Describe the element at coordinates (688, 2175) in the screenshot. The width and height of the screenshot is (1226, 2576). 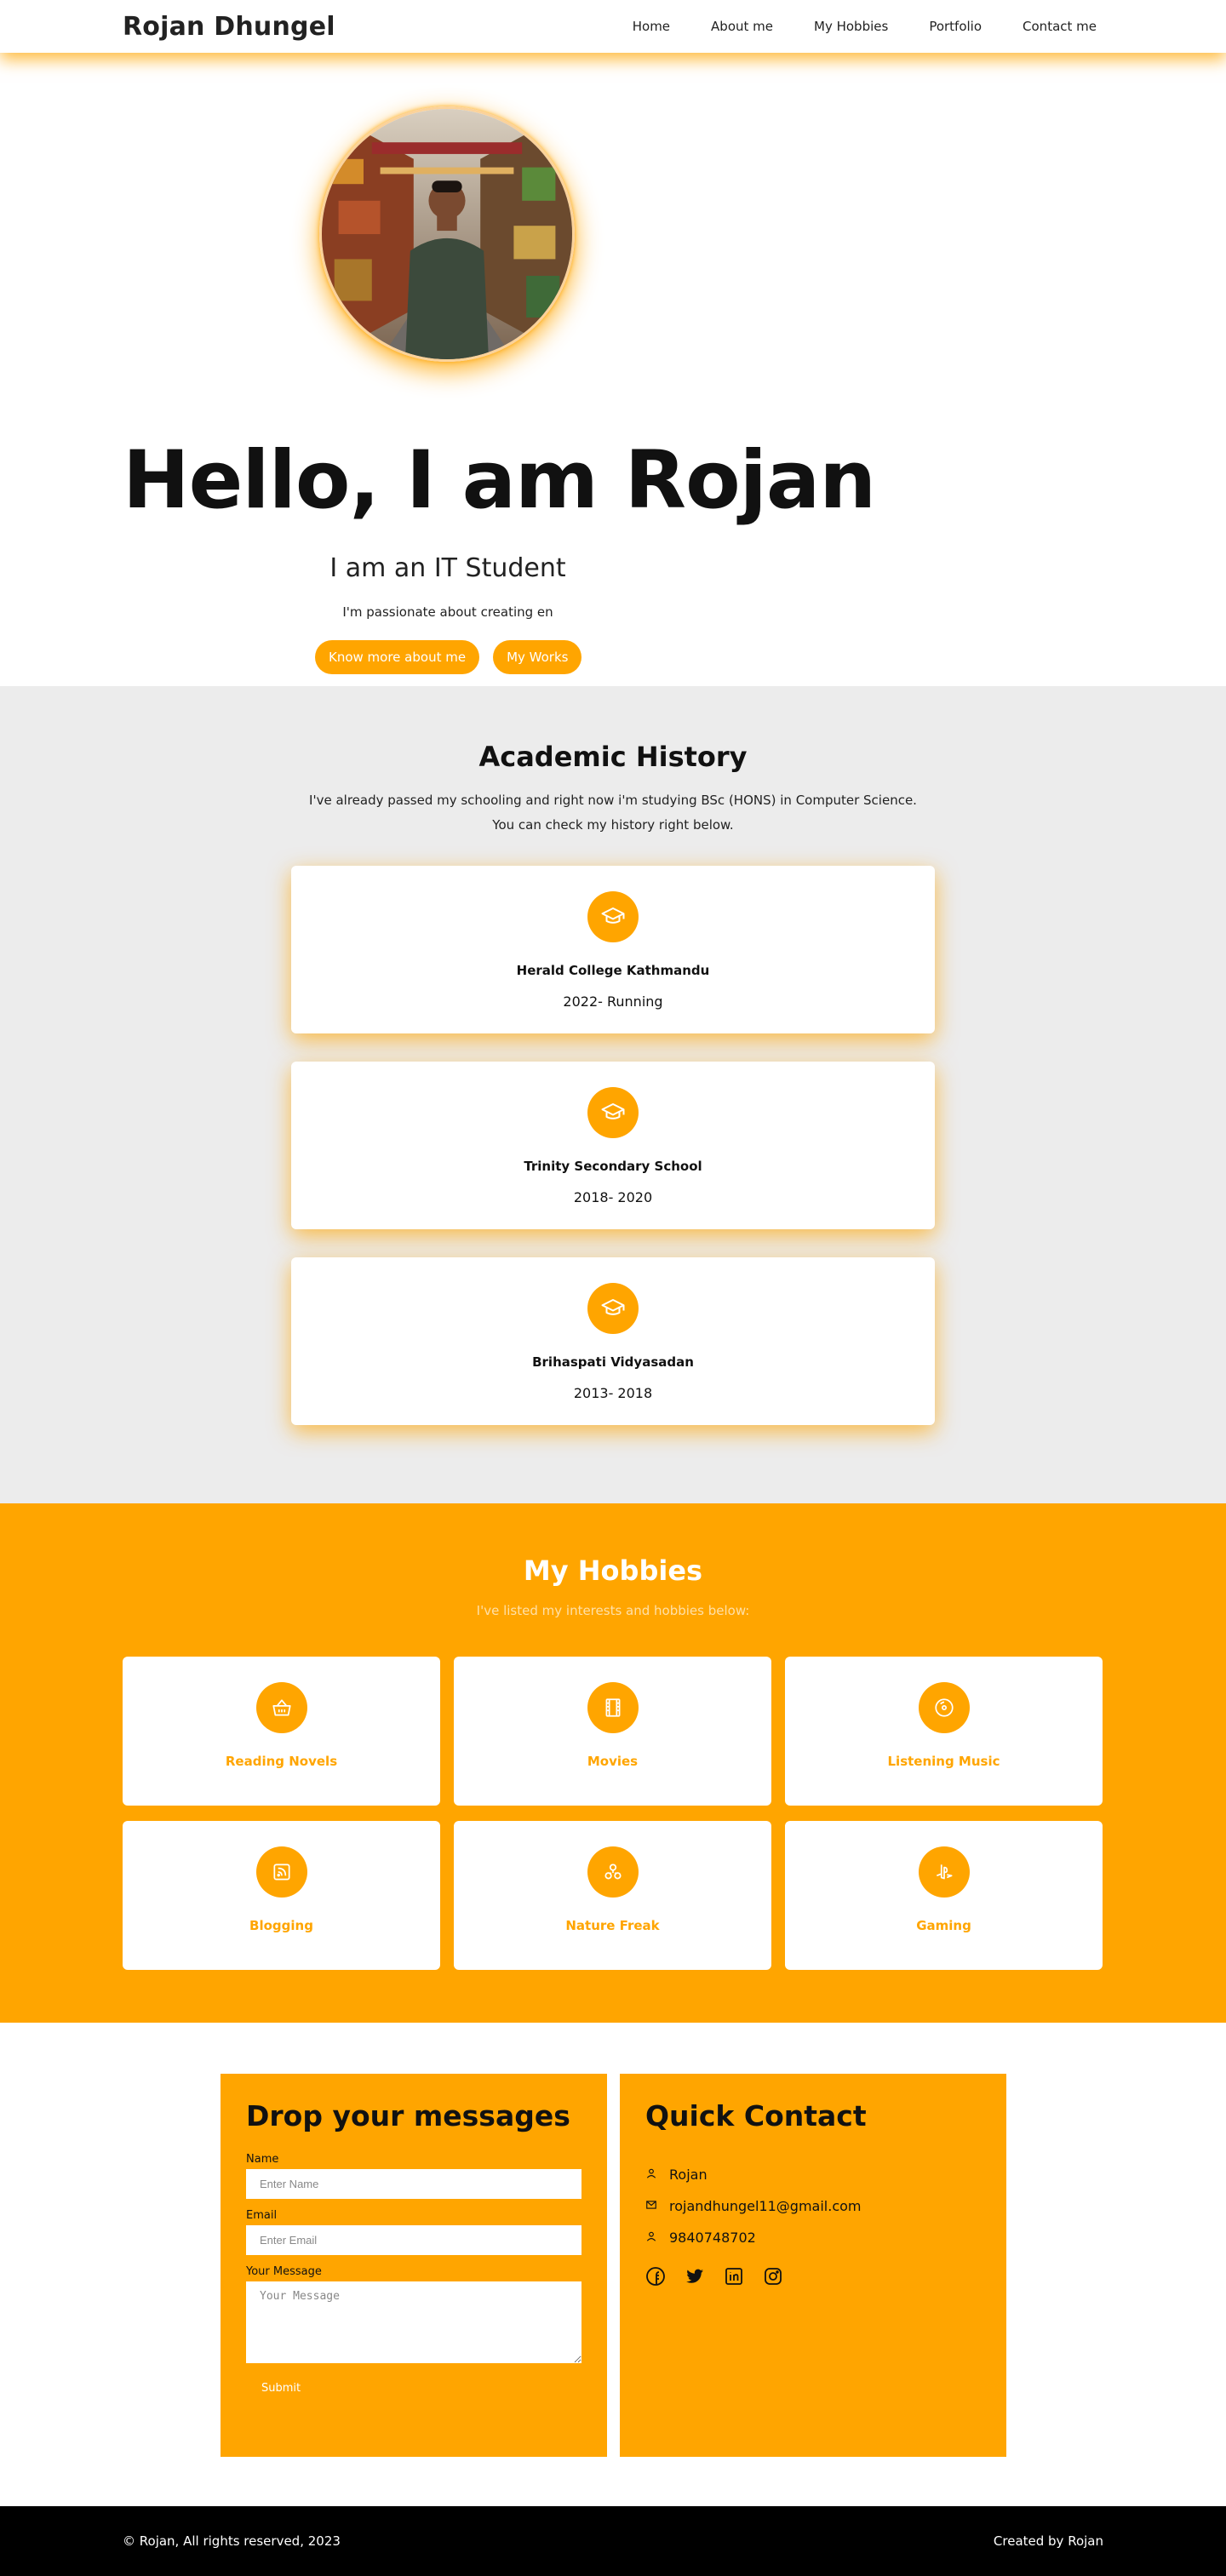
I see `contact-person: Rojan` at that location.